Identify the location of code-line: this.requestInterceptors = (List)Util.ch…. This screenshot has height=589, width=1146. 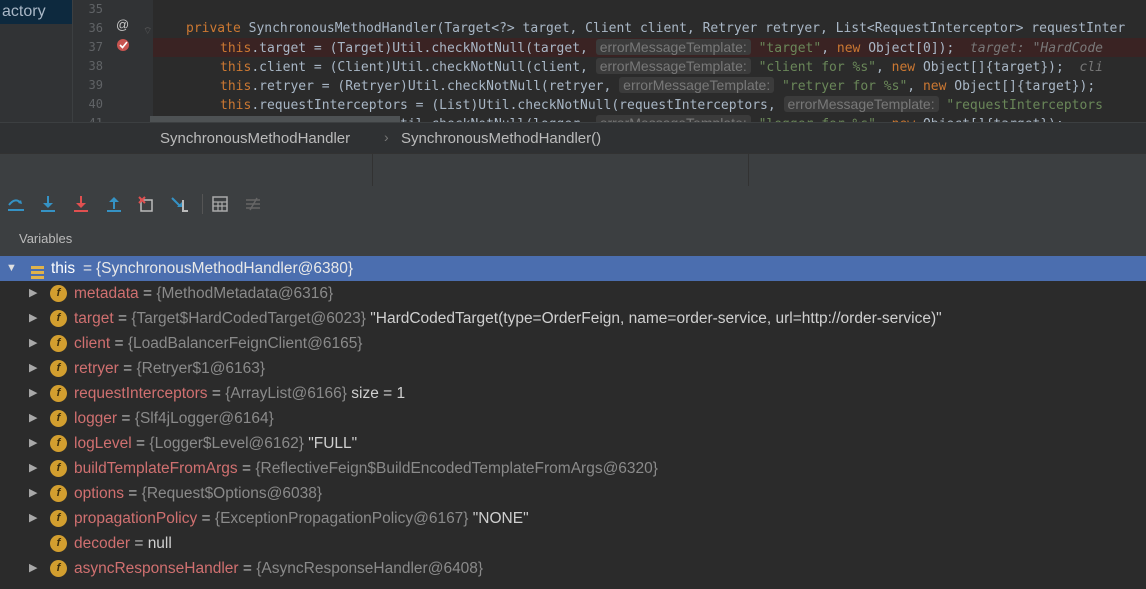
(661, 104).